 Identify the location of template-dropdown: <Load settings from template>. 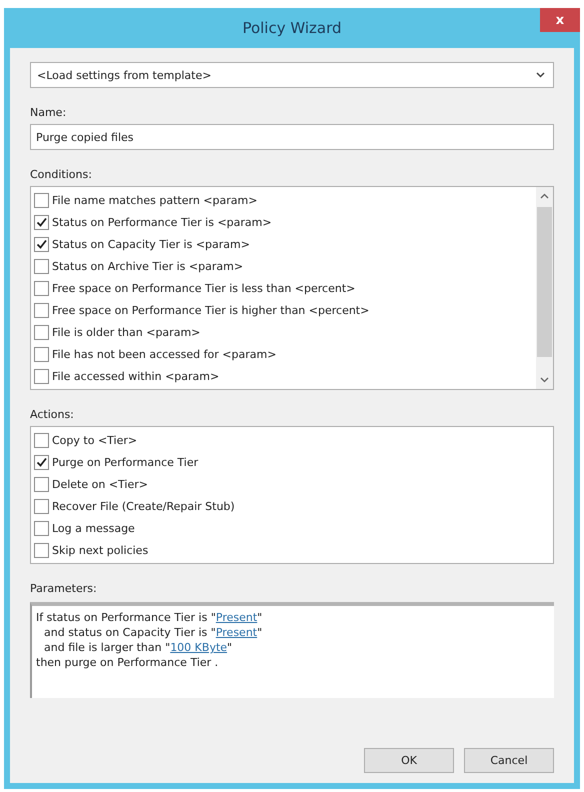
(292, 75).